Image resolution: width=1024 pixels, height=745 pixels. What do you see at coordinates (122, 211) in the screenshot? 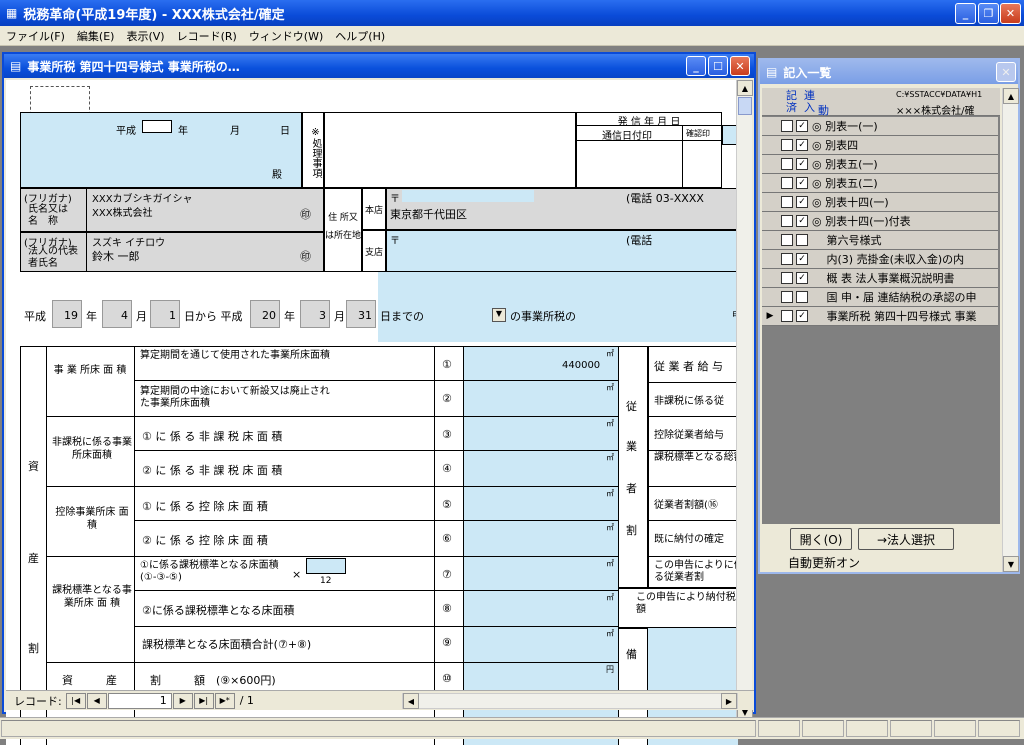
I see `company-name: XXX株式会社` at bounding box center [122, 211].